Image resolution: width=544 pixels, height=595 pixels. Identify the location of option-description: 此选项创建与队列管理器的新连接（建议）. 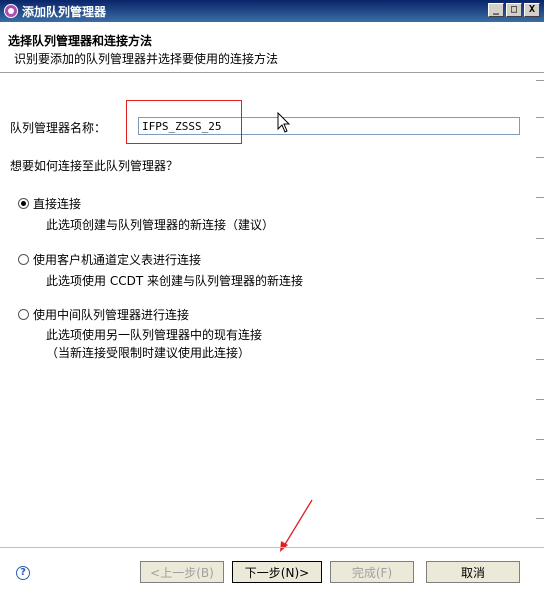
(160, 225).